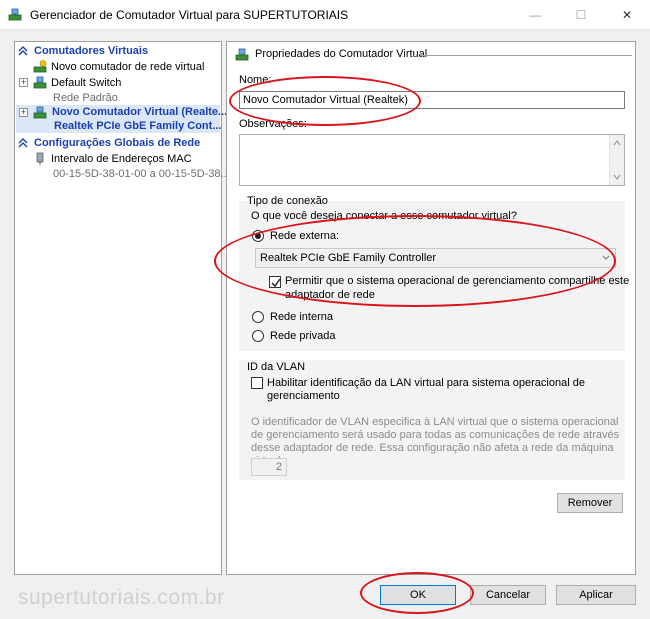  I want to click on tree-item-mac-range-label: Intervalo de Endereços MAC, so click(121, 159).